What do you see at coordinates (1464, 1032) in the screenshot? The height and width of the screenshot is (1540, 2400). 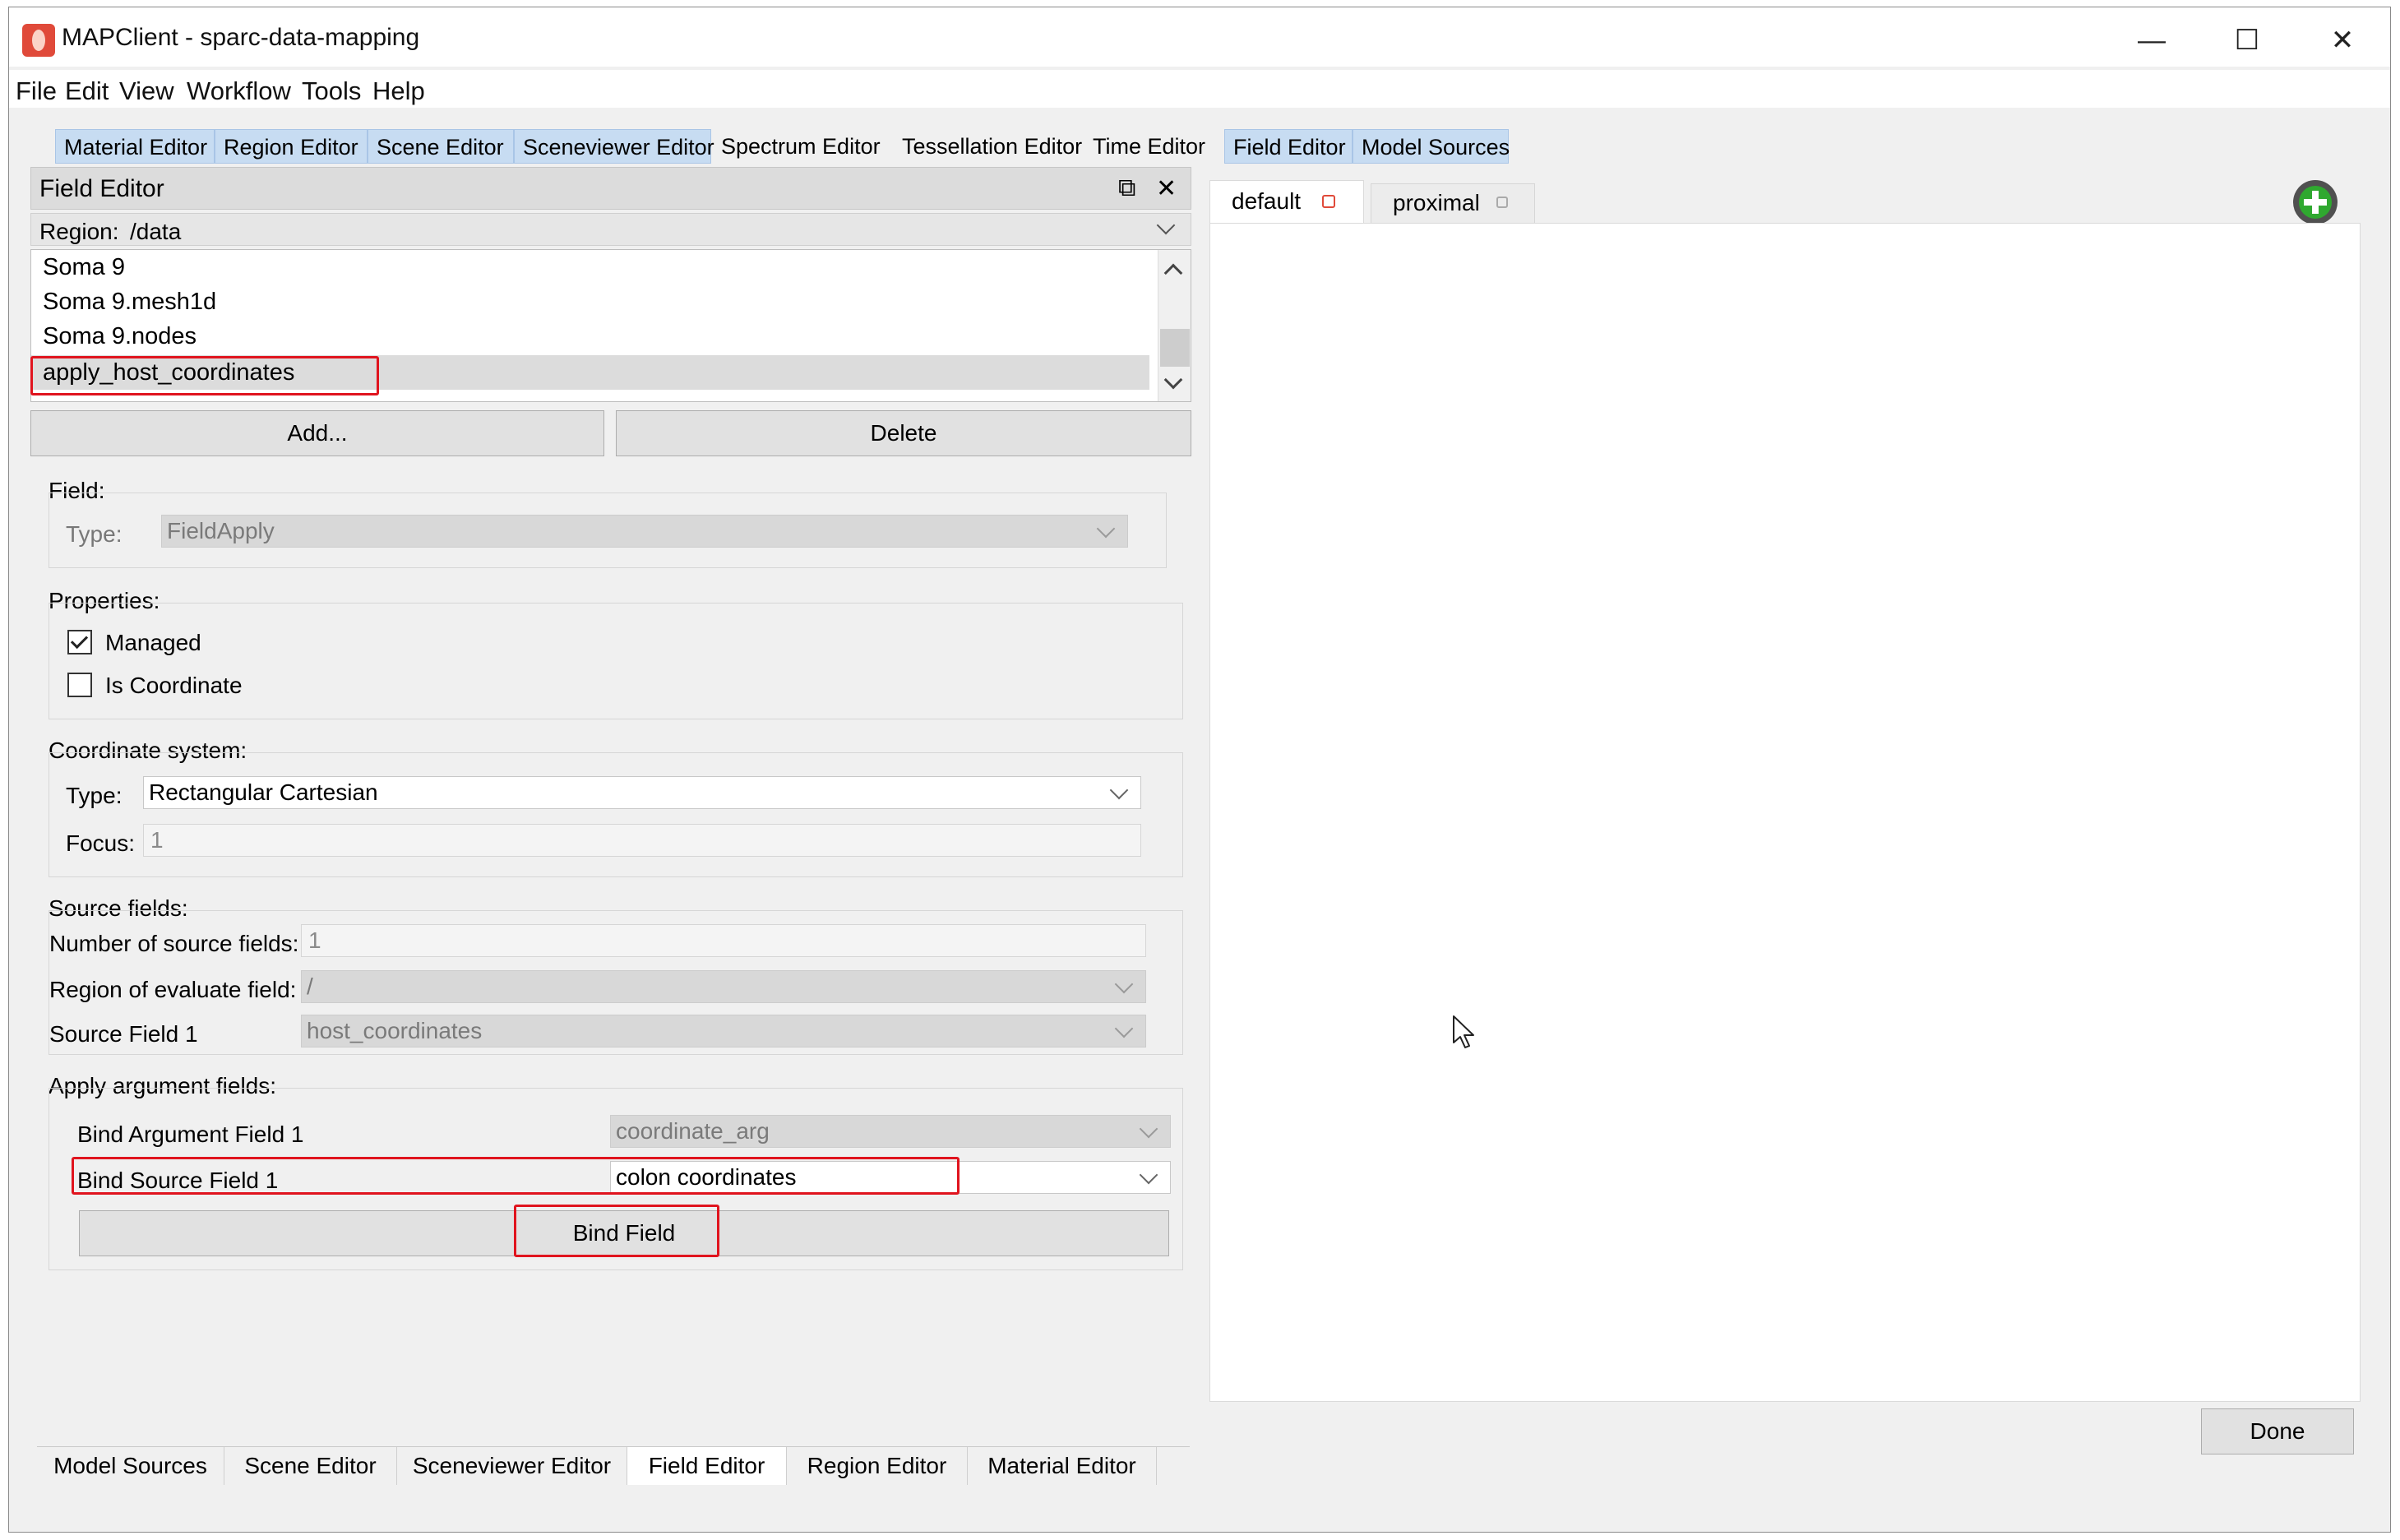 I see `mouse-cursor-icon` at bounding box center [1464, 1032].